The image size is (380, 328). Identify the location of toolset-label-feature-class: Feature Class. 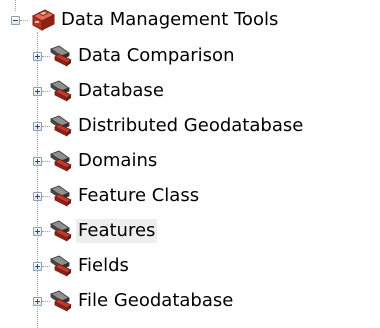
(138, 196).